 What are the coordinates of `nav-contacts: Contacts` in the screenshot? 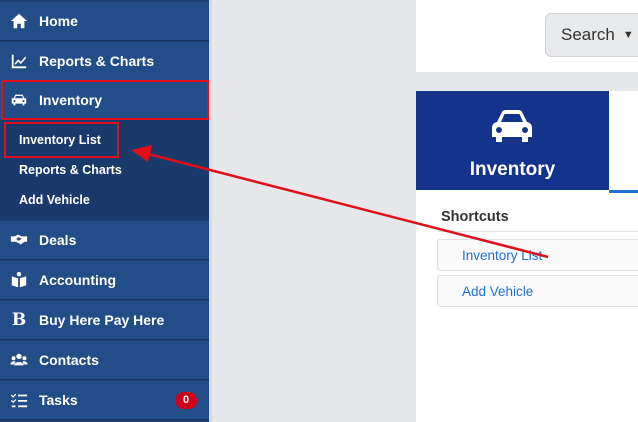 It's located at (104, 360).